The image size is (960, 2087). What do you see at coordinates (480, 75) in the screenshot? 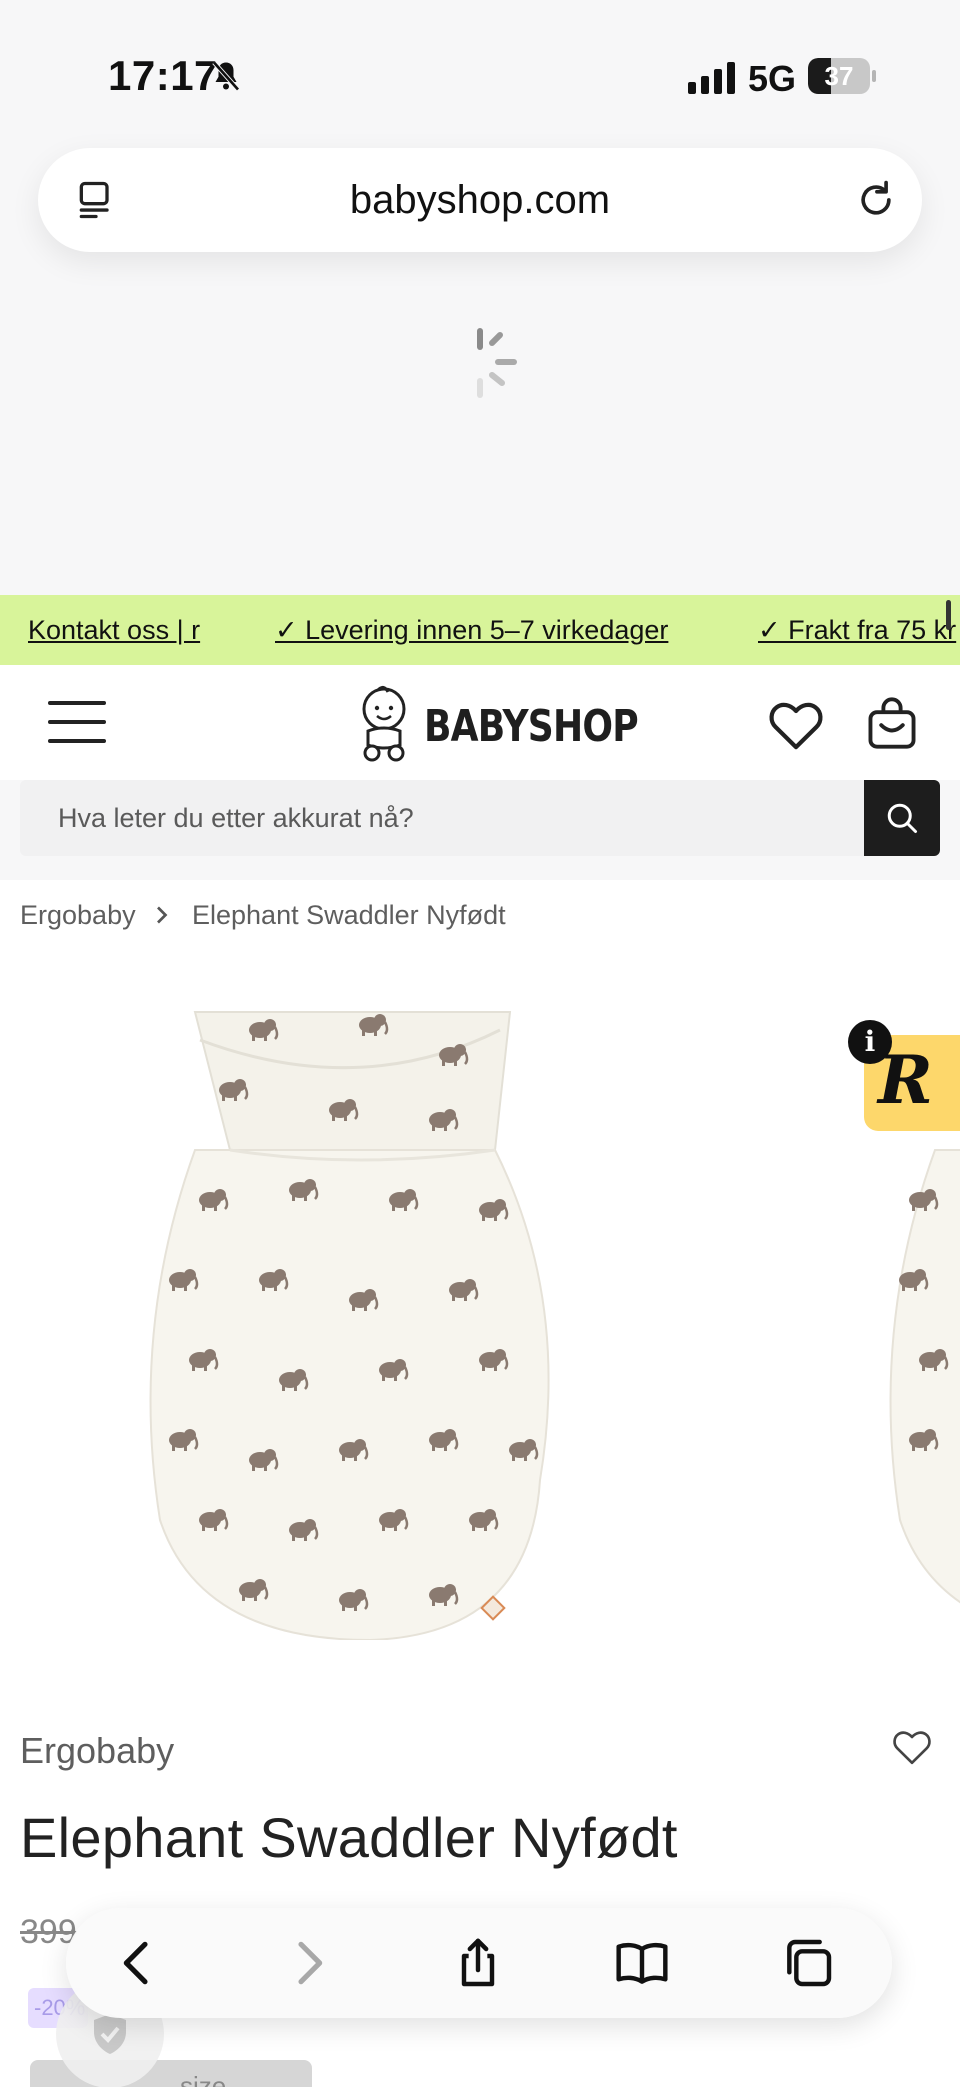
I see `status-bar: 17:17 5G 37` at bounding box center [480, 75].